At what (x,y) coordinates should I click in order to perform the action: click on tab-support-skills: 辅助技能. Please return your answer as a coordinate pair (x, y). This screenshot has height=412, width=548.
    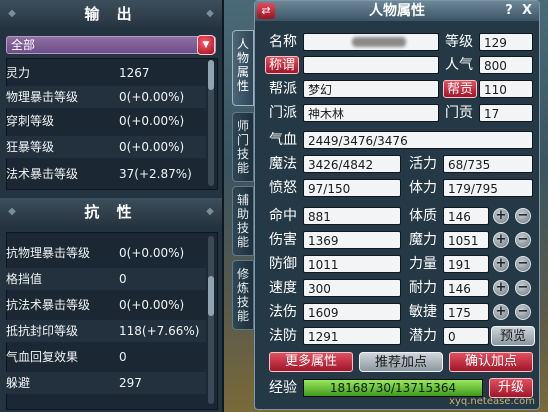
    Looking at the image, I should click on (243, 221).